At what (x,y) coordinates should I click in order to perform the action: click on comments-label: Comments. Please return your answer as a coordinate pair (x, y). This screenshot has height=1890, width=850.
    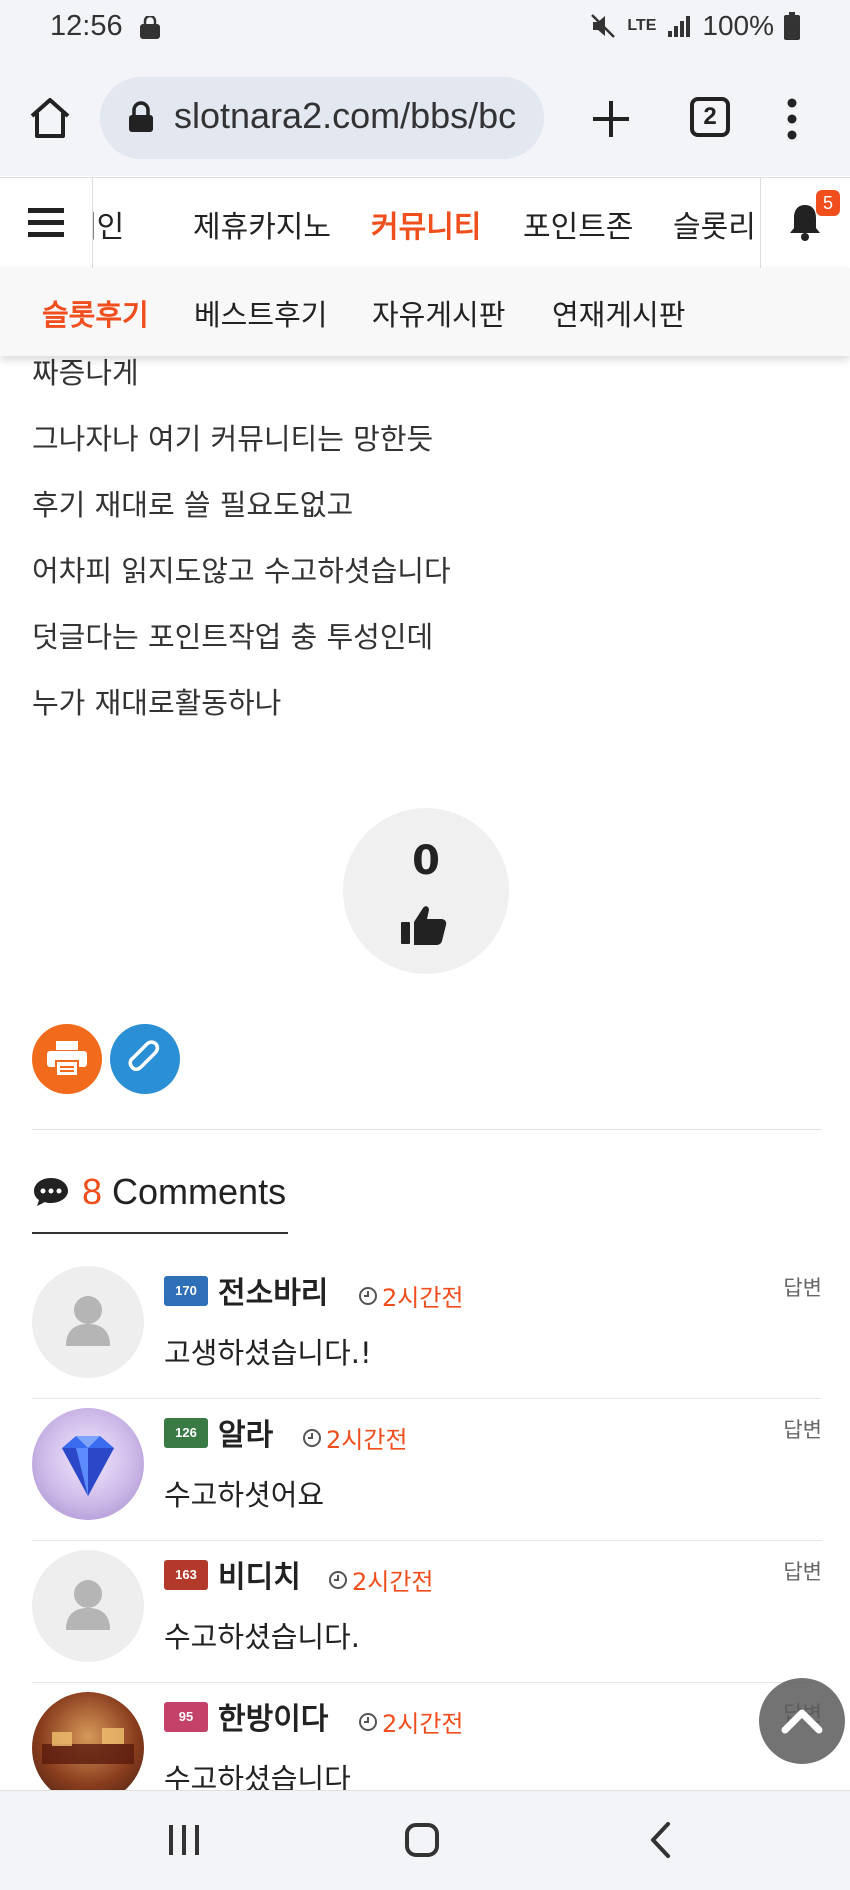
    Looking at the image, I should click on (199, 1191).